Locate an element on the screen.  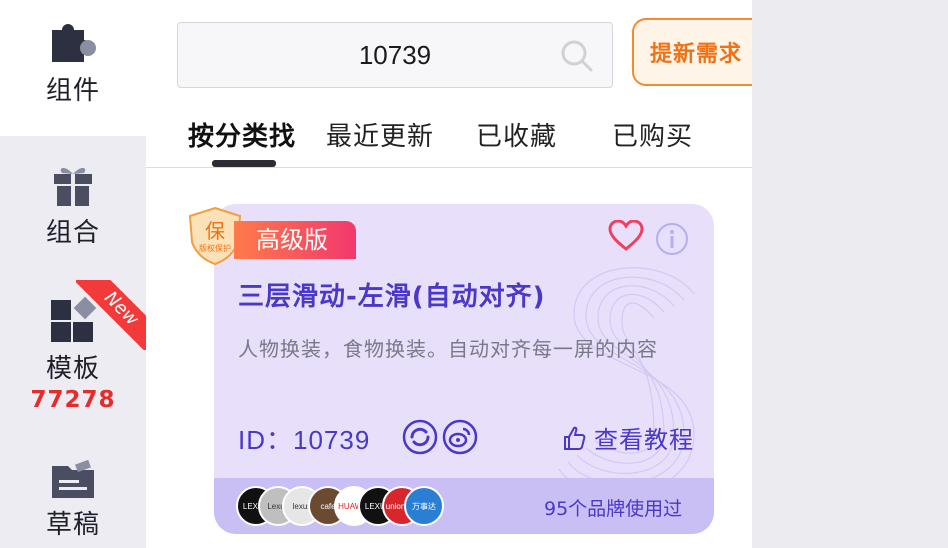
tab-by-category: 按分类找 is located at coordinates (242, 134).